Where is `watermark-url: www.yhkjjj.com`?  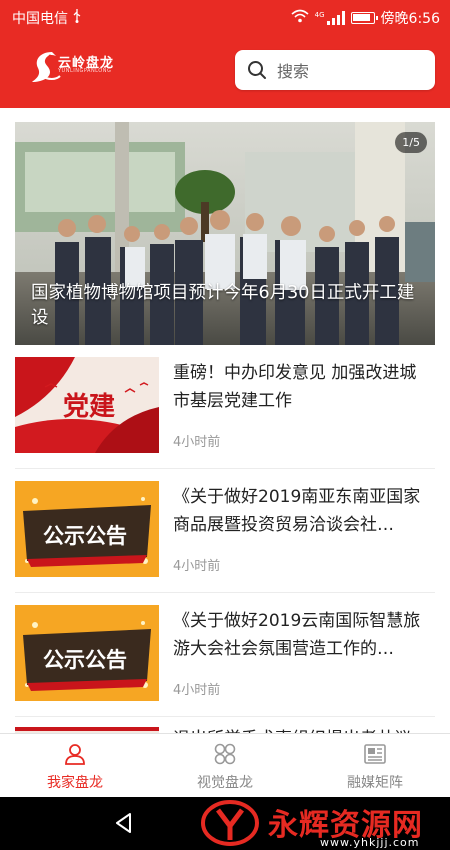
watermark-url: www.yhkjjj.com is located at coordinates (370, 842).